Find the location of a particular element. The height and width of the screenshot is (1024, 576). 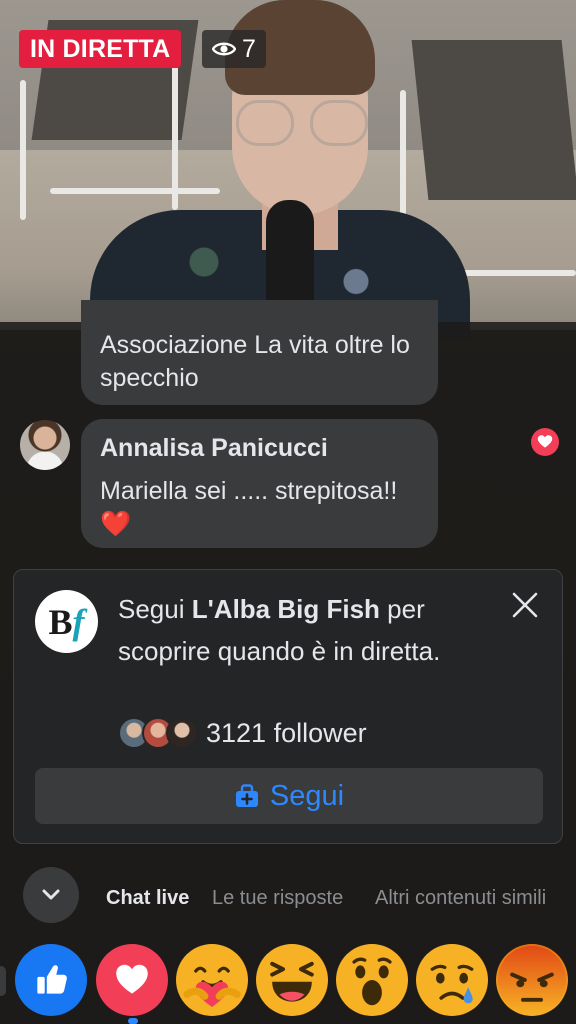

love-reaction-button is located at coordinates (132, 980).